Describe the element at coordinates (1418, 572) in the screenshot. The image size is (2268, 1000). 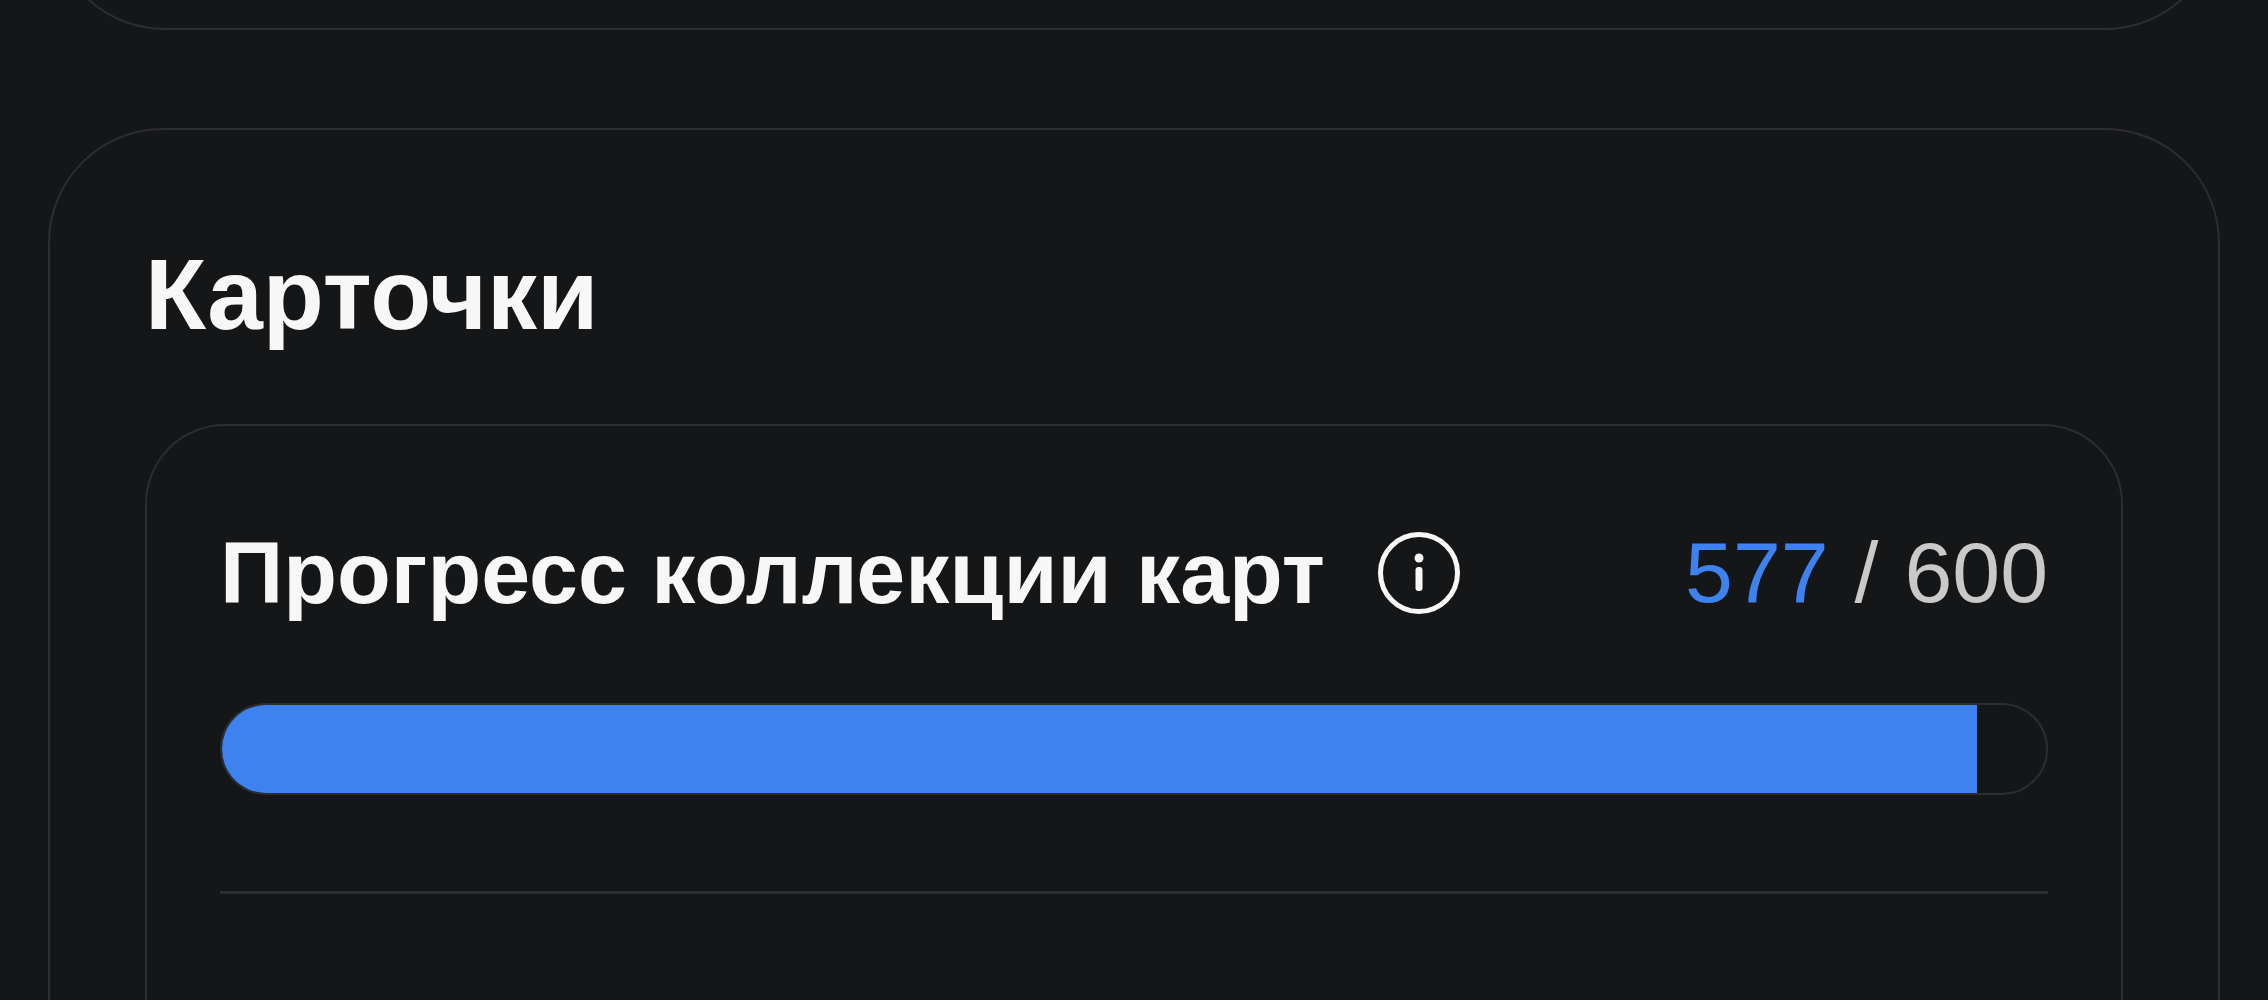
I see `info-icon` at that location.